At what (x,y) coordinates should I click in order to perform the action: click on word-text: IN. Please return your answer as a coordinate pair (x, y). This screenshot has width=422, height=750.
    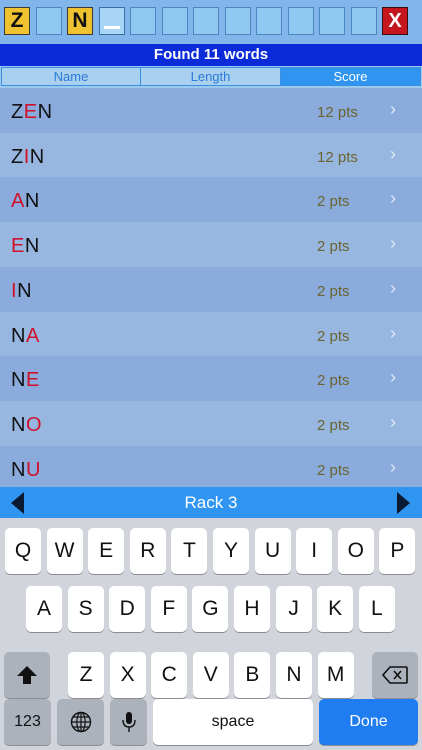
    Looking at the image, I should click on (21, 289).